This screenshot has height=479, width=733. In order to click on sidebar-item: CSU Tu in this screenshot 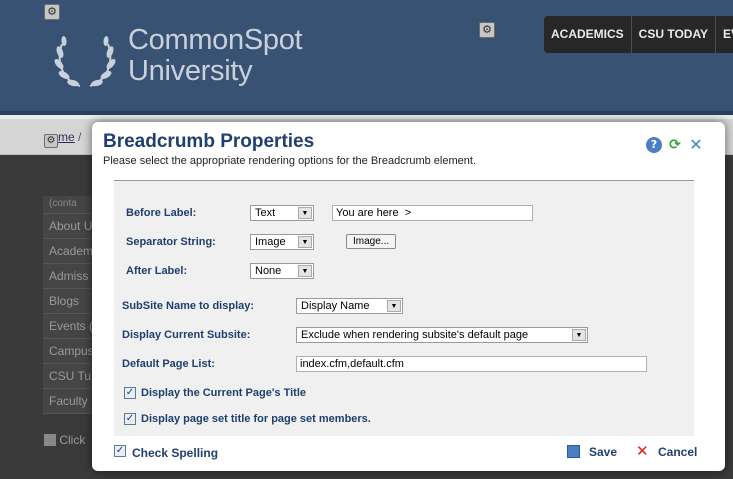, I will do `click(68, 376)`.